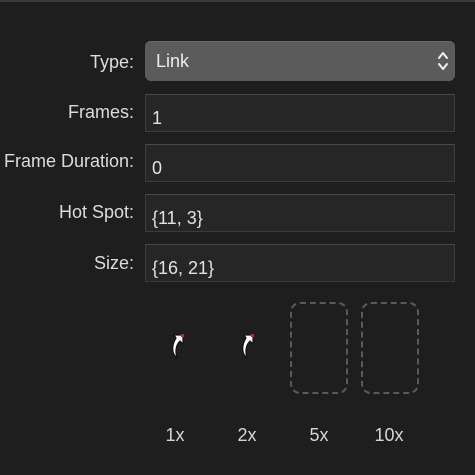 The image size is (475, 475). Describe the element at coordinates (247, 435) in the screenshot. I see `scale-label-2x: 2x` at that location.